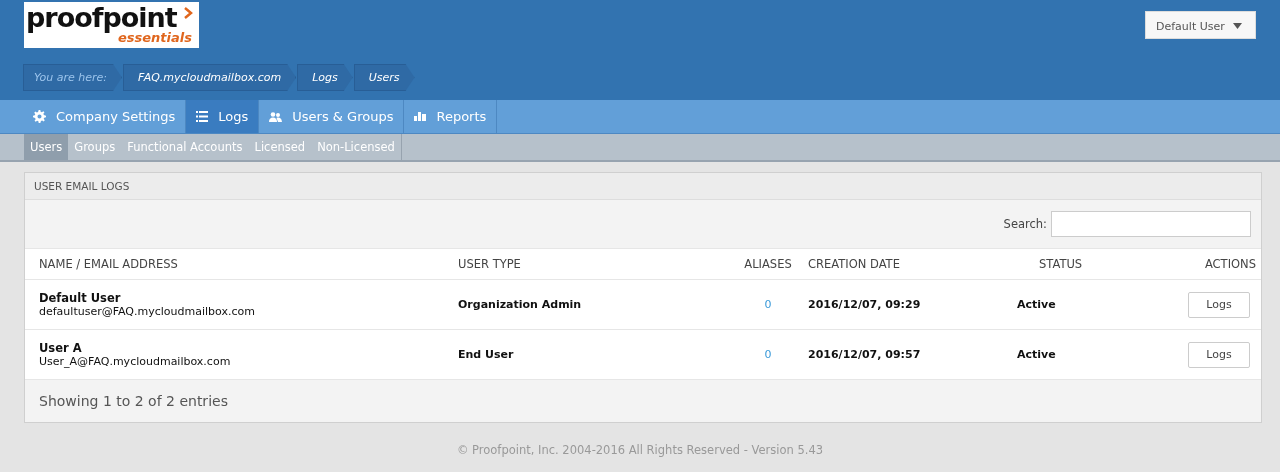 The width and height of the screenshot is (1280, 472). What do you see at coordinates (384, 77) in the screenshot?
I see `breadcrumb-link: Users` at bounding box center [384, 77].